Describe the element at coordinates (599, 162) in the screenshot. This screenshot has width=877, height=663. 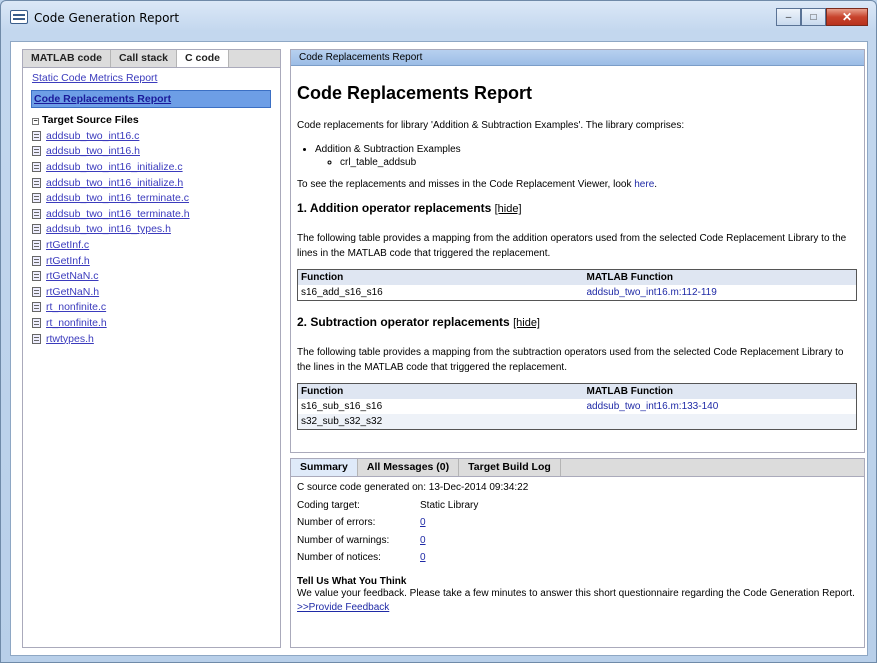
I see `list-item: crl_table_addsub` at that location.